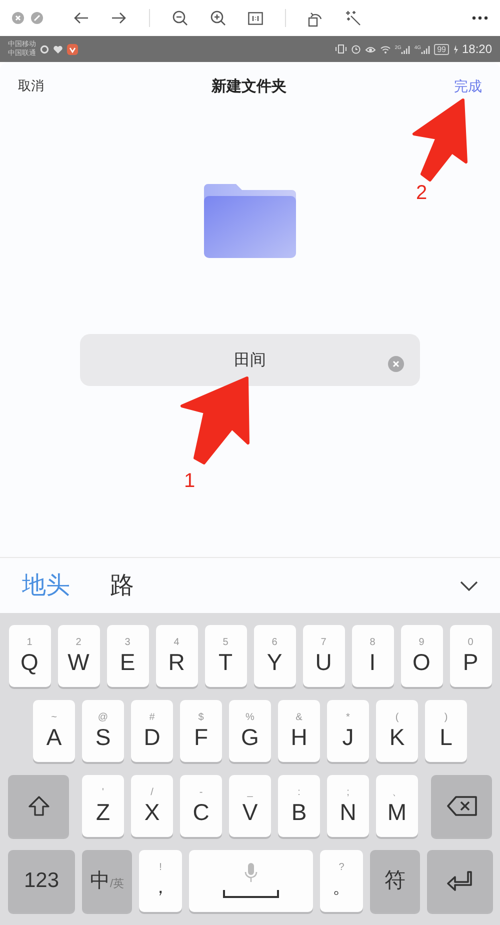 Image resolution: width=500 pixels, height=925 pixels. What do you see at coordinates (353, 18) in the screenshot?
I see `magic-wand-icon` at bounding box center [353, 18].